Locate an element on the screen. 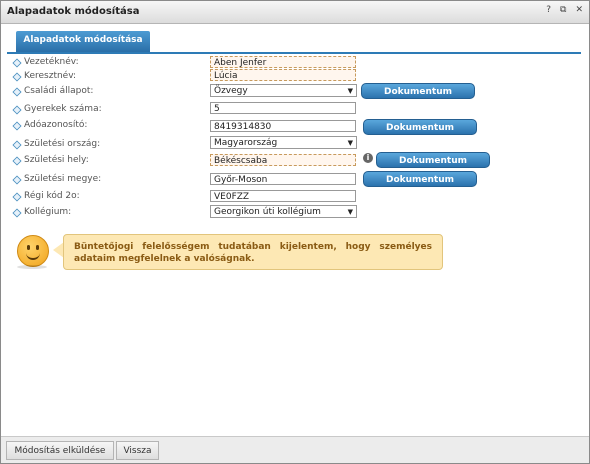  form-row-vezeteknev: Vezetéknév: is located at coordinates (46, 62).